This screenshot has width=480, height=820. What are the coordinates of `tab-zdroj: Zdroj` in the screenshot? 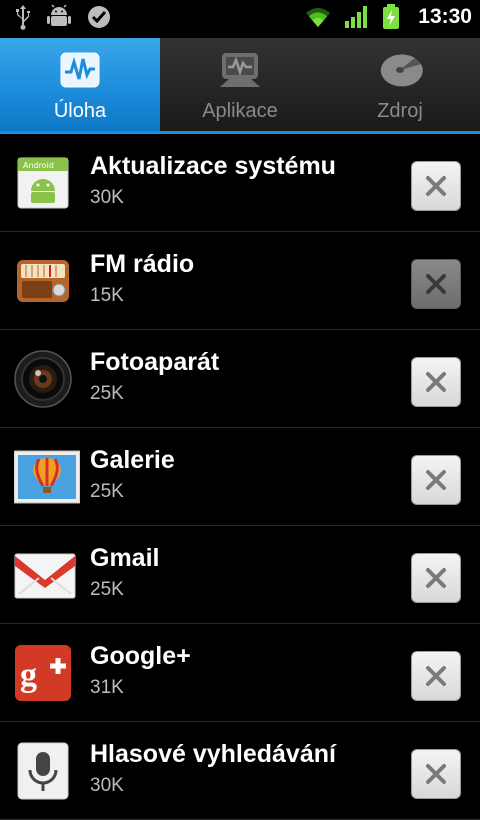 It's located at (400, 84).